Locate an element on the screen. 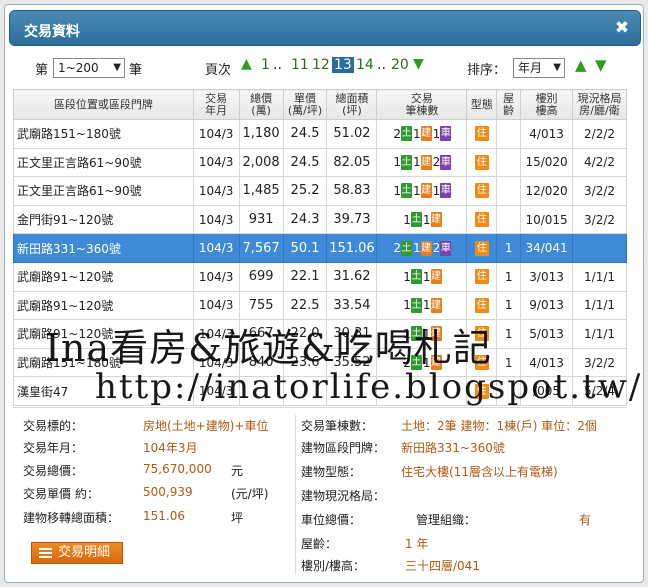 Image resolution: width=648 pixels, height=587 pixels. watermark-title: Ina看房&旅遊&吃喝札記 is located at coordinates (268, 348).